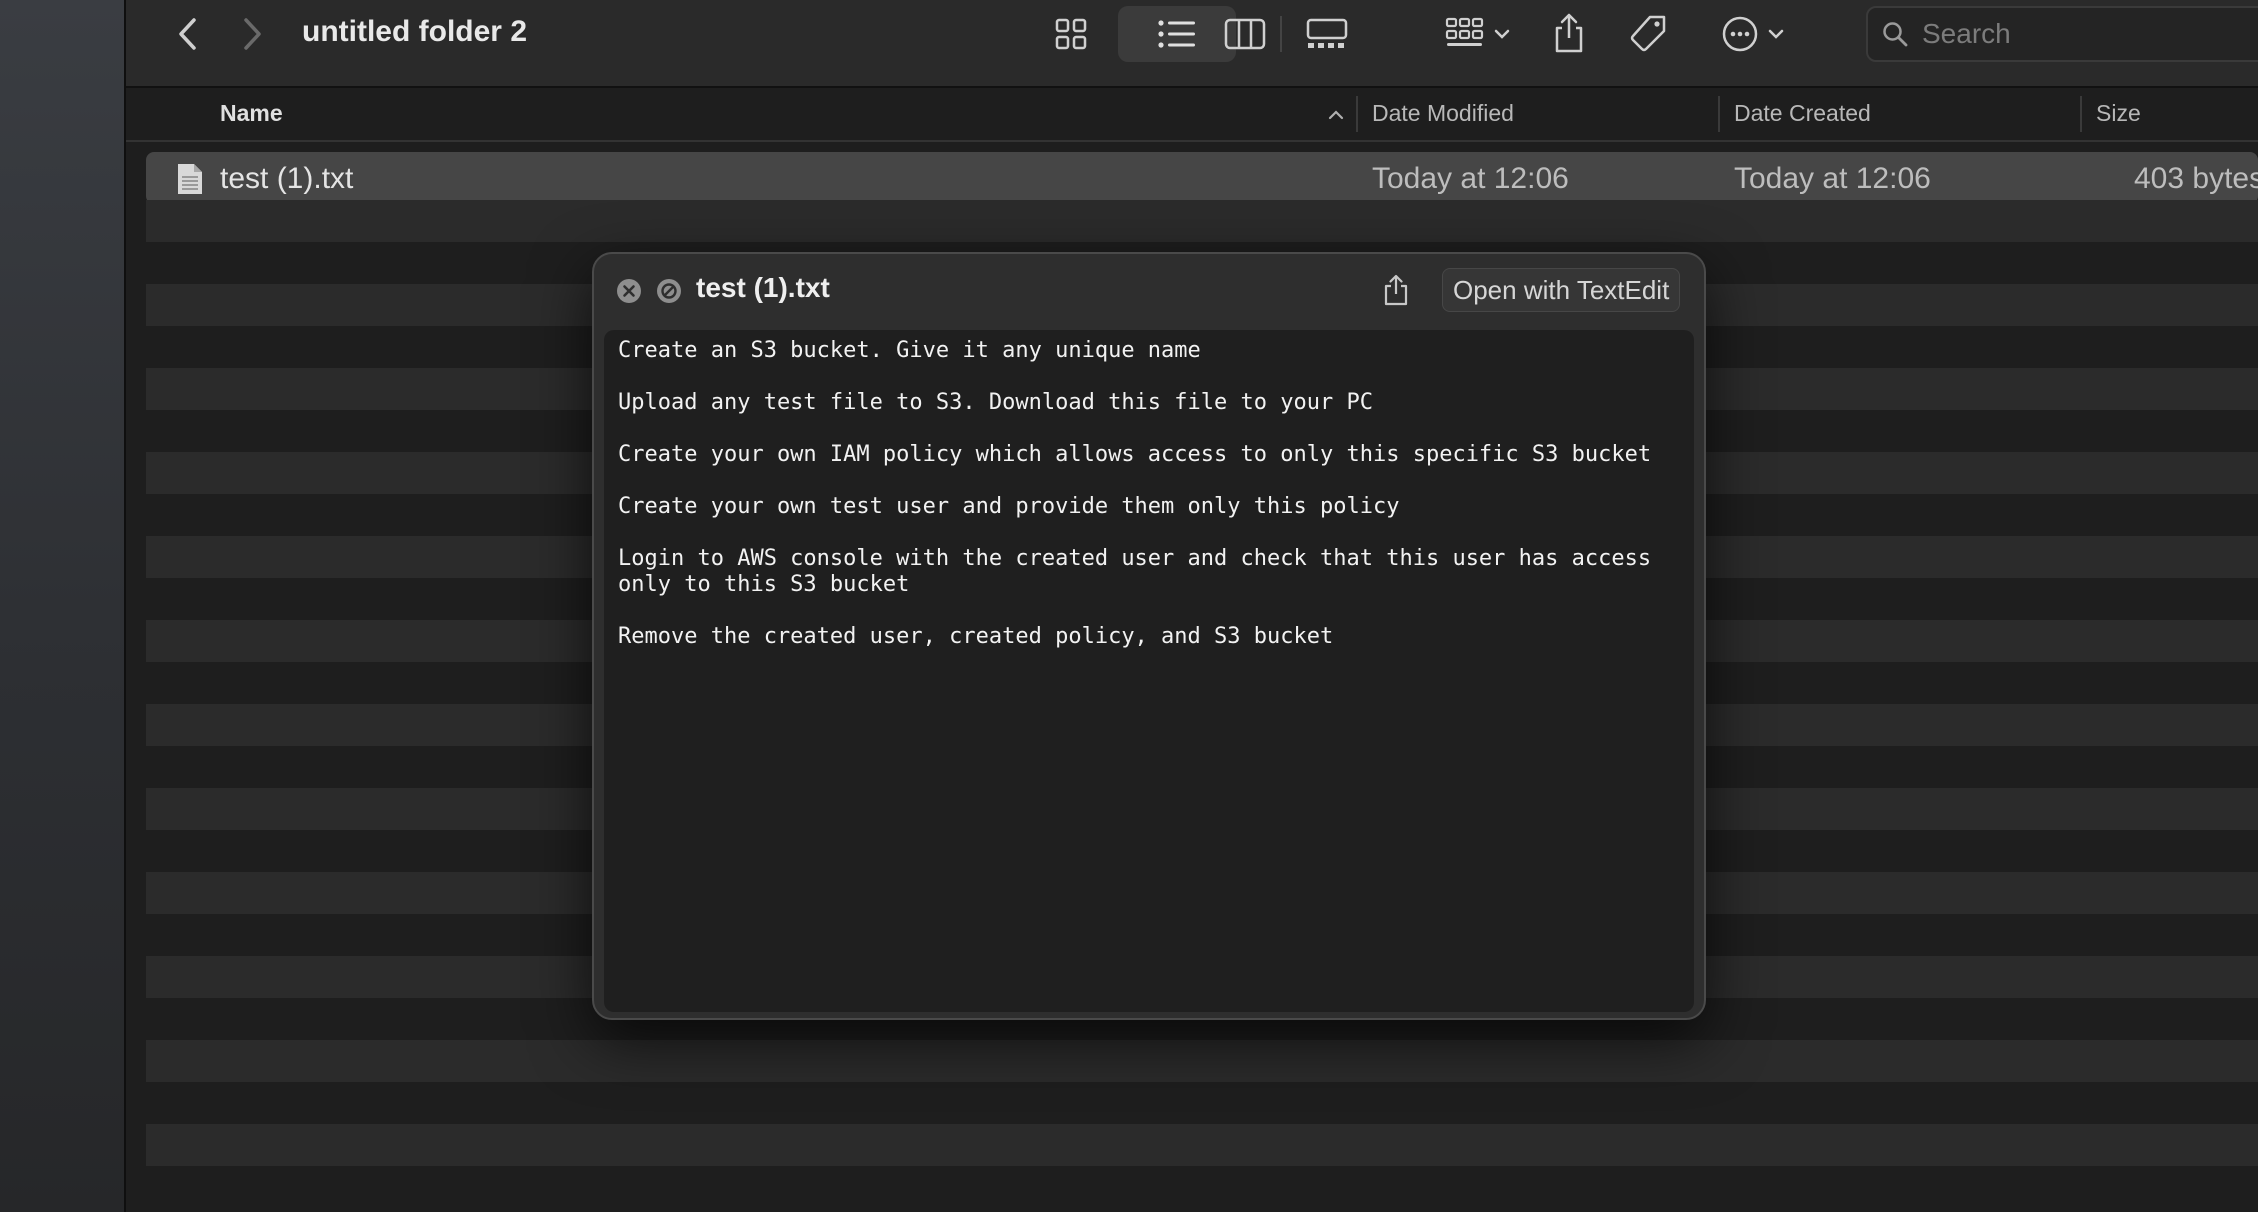 This screenshot has width=2258, height=1212. I want to click on view-as-columns-button, so click(1245, 34).